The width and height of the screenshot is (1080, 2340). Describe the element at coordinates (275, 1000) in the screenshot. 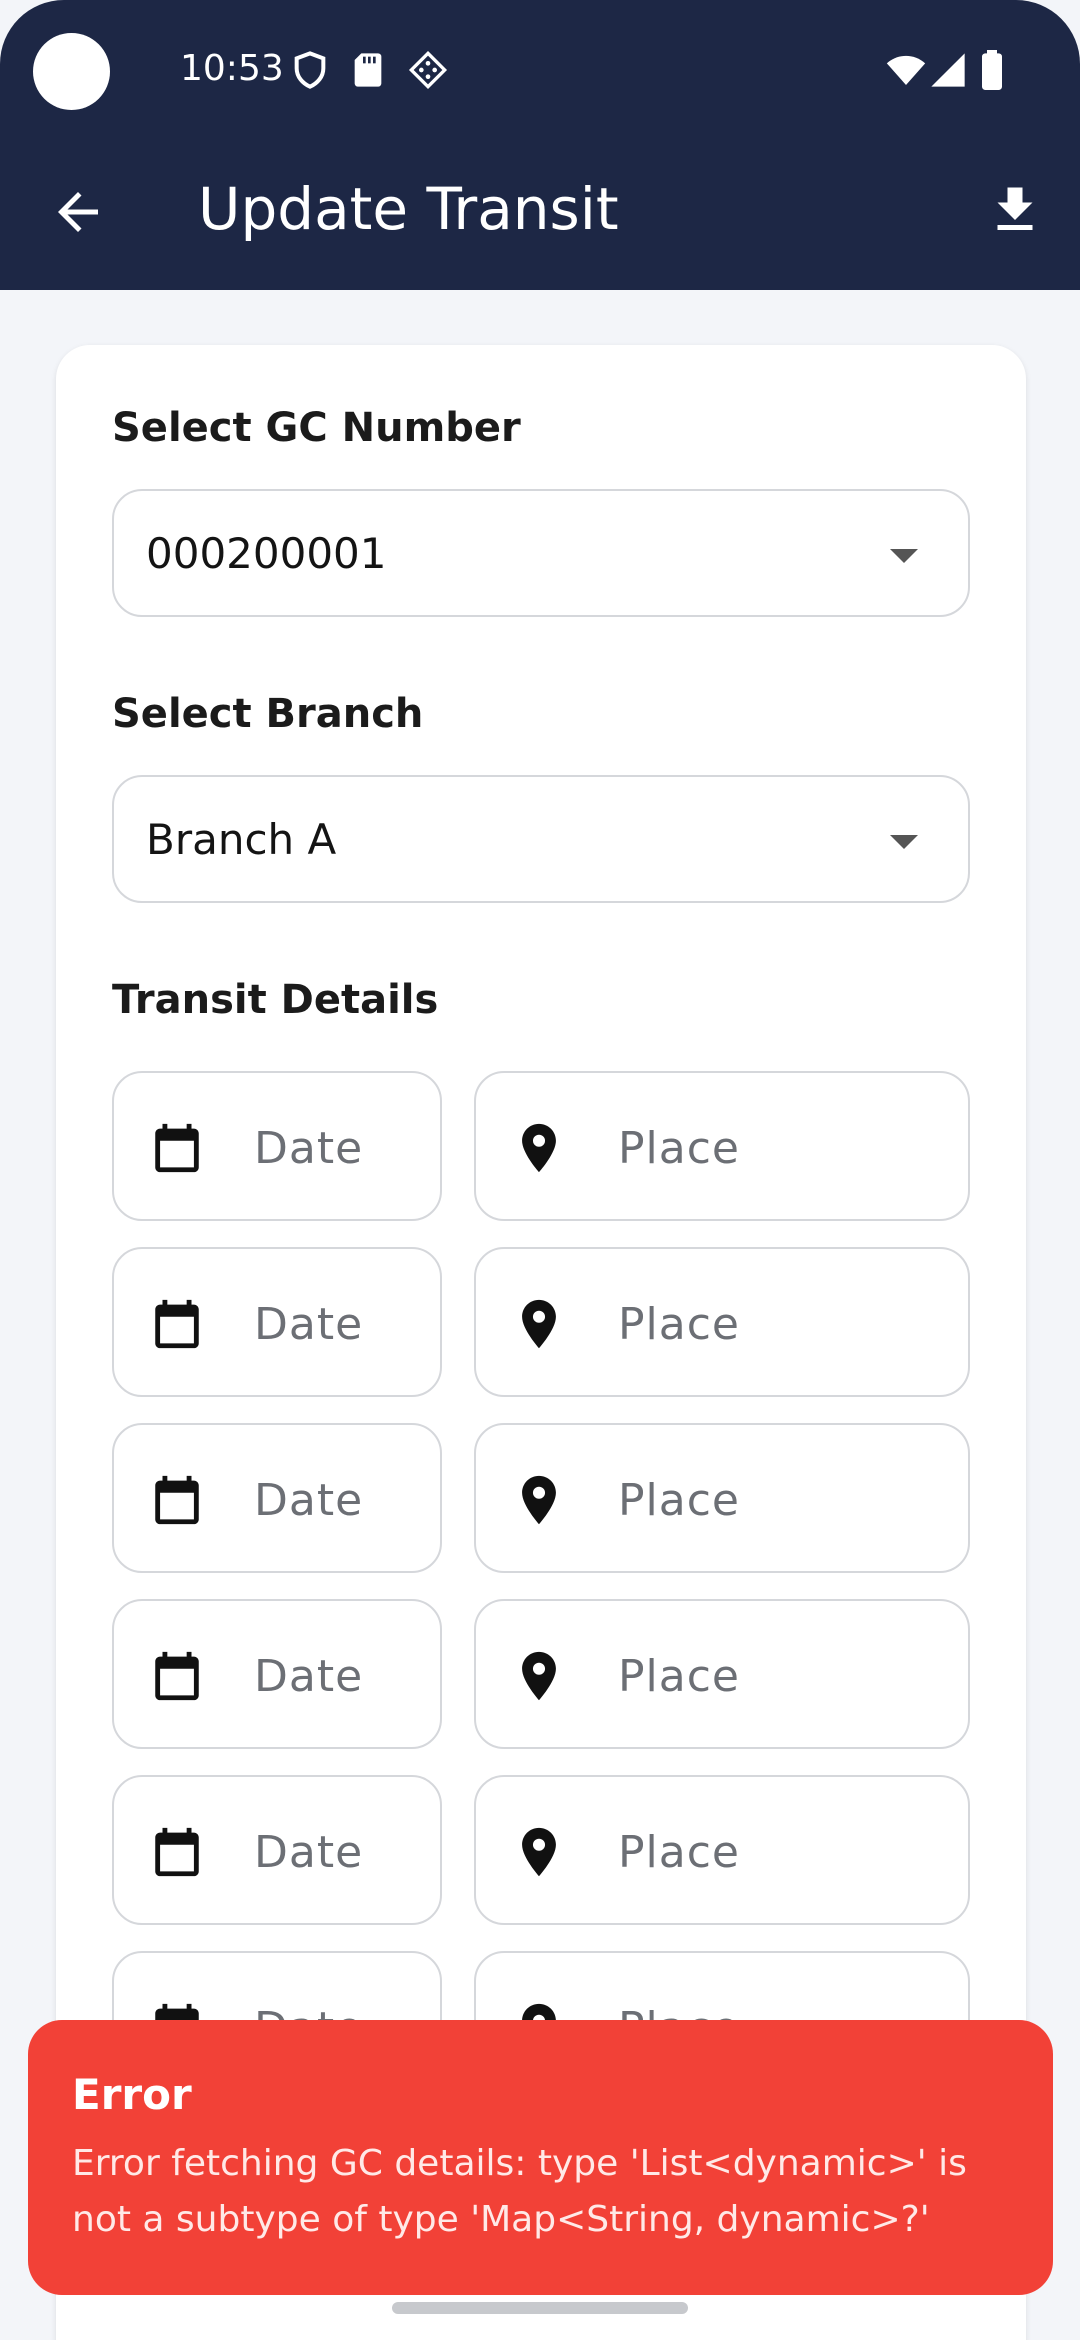

I see `transit-details-label: Transit Details` at that location.